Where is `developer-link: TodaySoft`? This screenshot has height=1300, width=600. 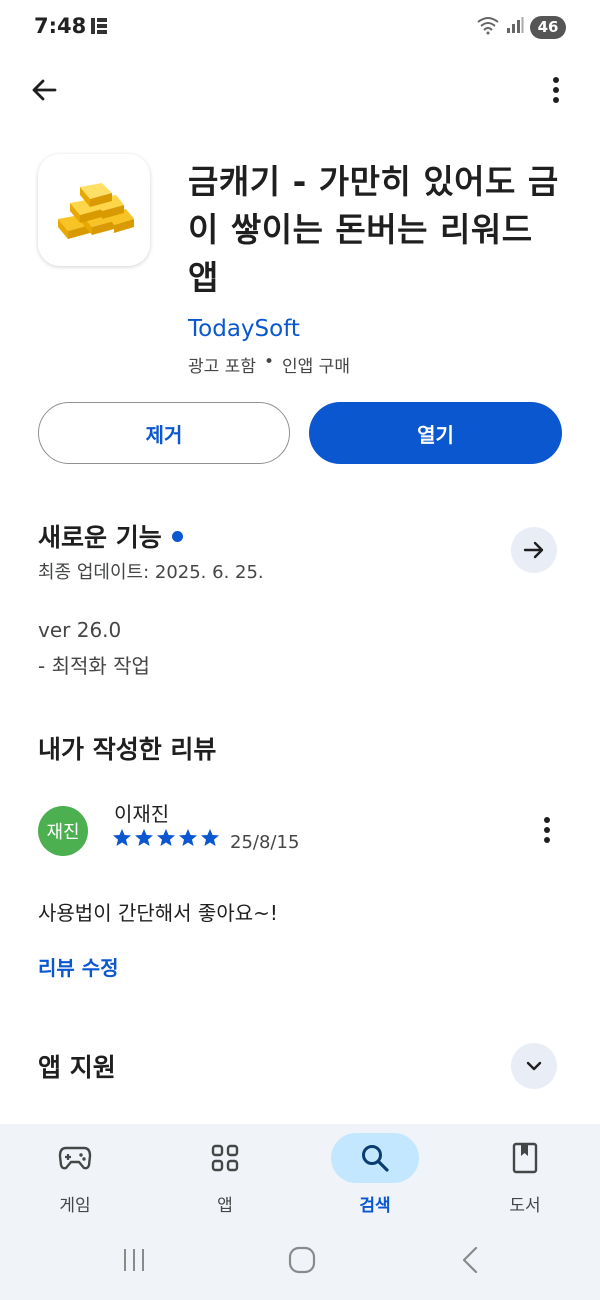
developer-link: TodaySoft is located at coordinates (244, 329).